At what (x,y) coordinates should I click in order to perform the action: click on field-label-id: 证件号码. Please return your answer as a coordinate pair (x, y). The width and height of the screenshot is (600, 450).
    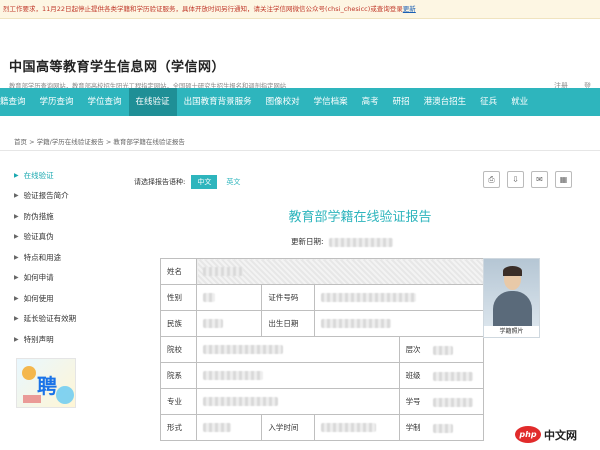
    Looking at the image, I should click on (288, 297).